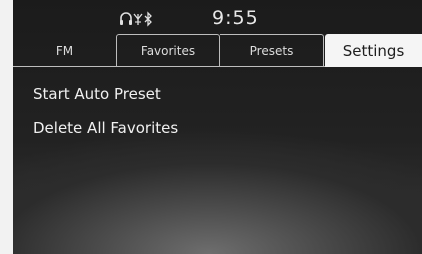 The width and height of the screenshot is (422, 254). What do you see at coordinates (218, 94) in the screenshot?
I see `menu-item-start-auto-preset: Start Auto Preset` at bounding box center [218, 94].